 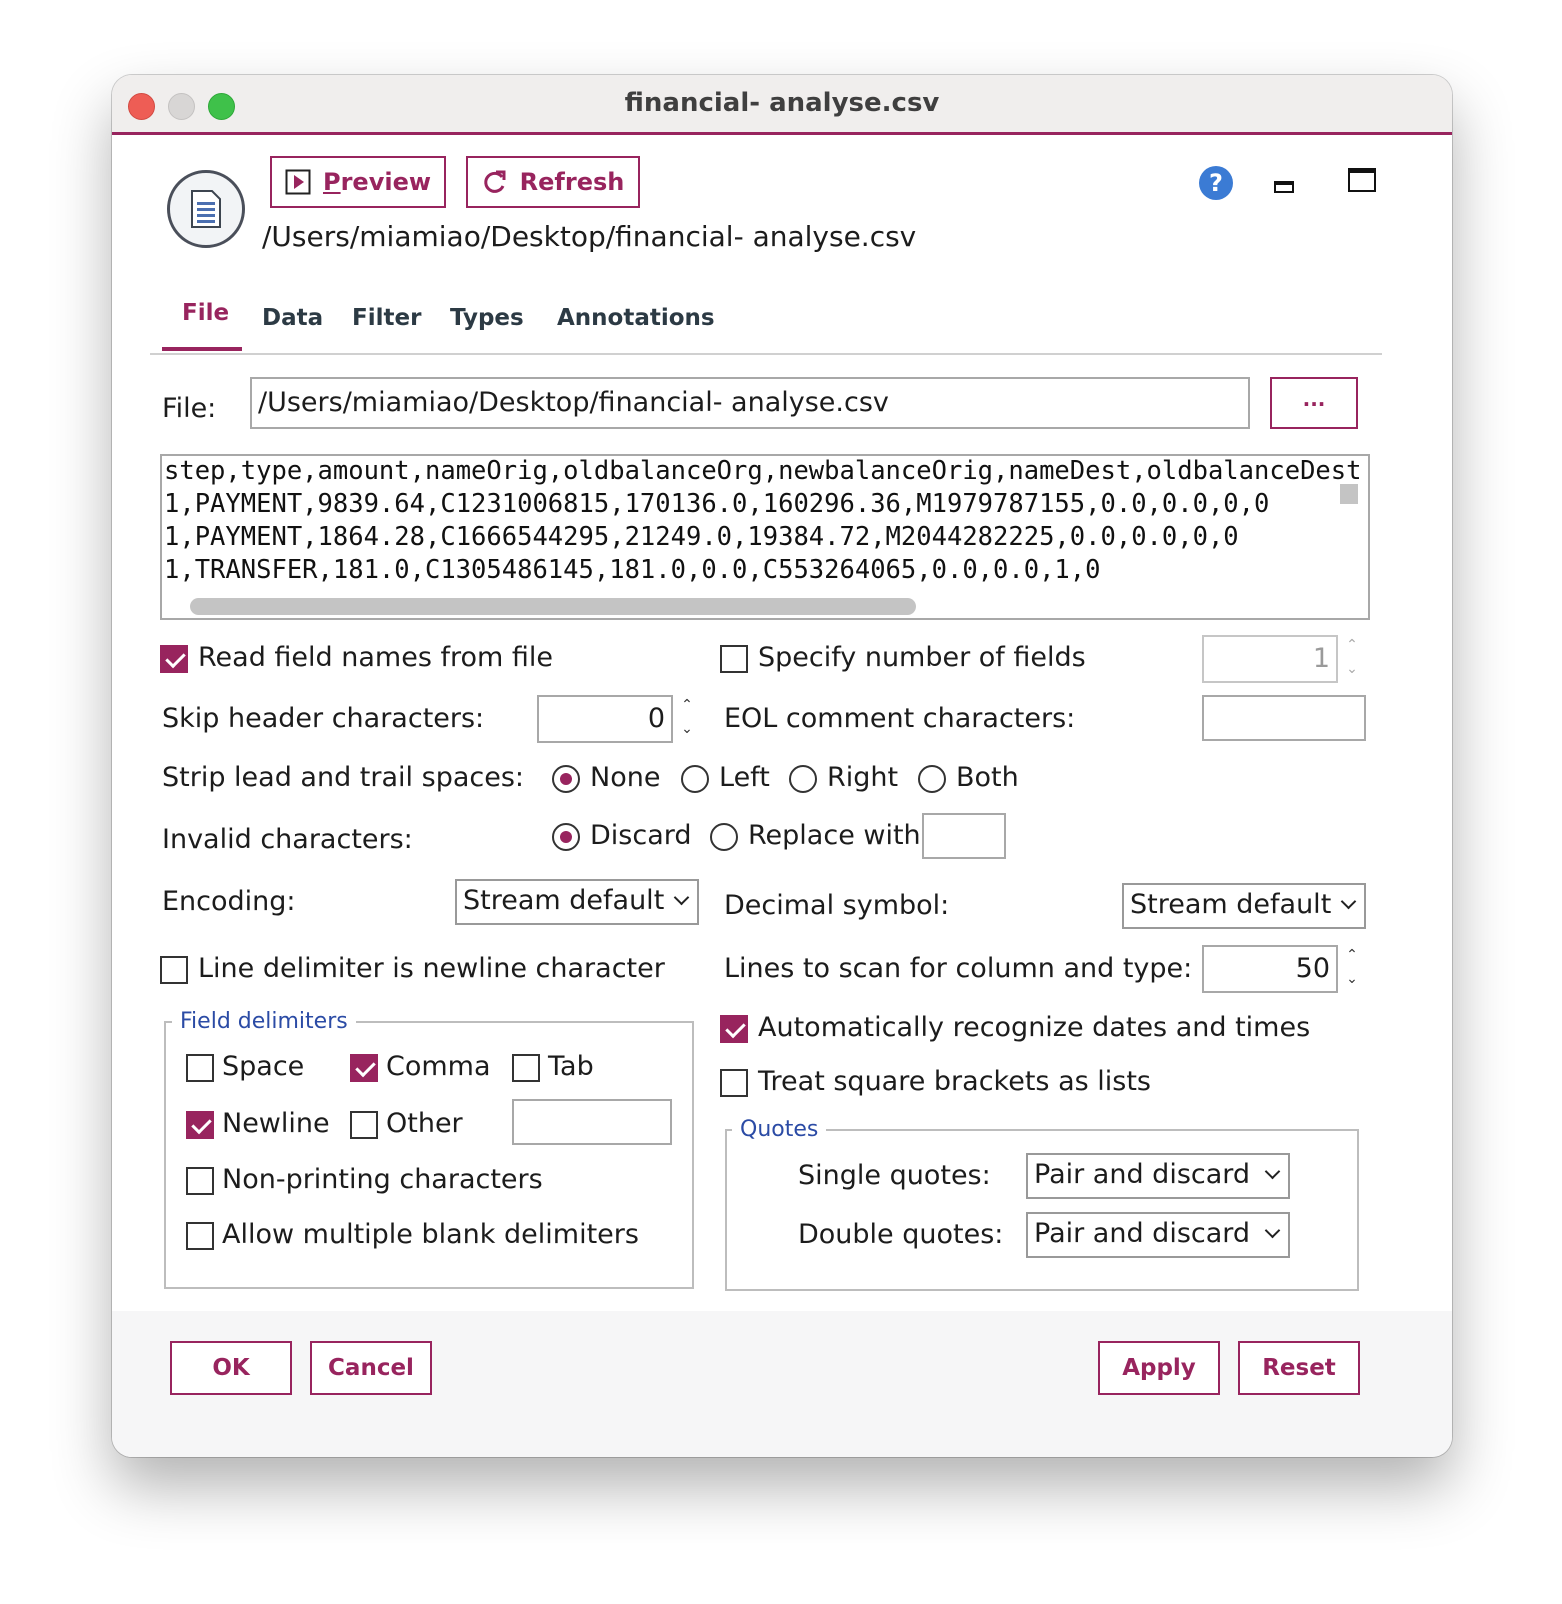 What do you see at coordinates (382, 1179) in the screenshot?
I see `non-printing-label: Non-printing characters` at bounding box center [382, 1179].